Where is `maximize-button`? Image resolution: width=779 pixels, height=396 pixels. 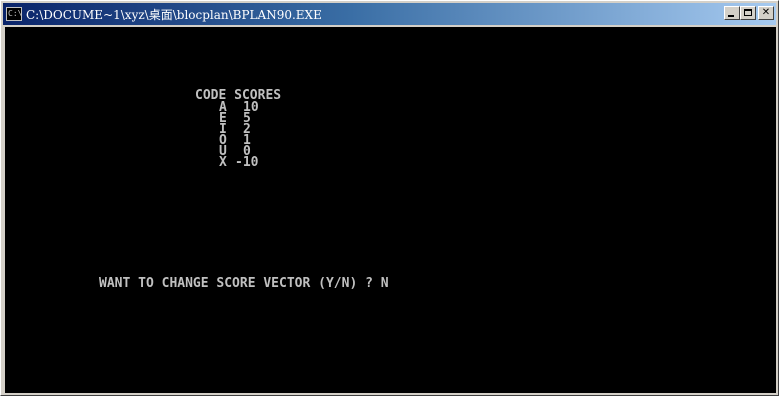 maximize-button is located at coordinates (748, 13).